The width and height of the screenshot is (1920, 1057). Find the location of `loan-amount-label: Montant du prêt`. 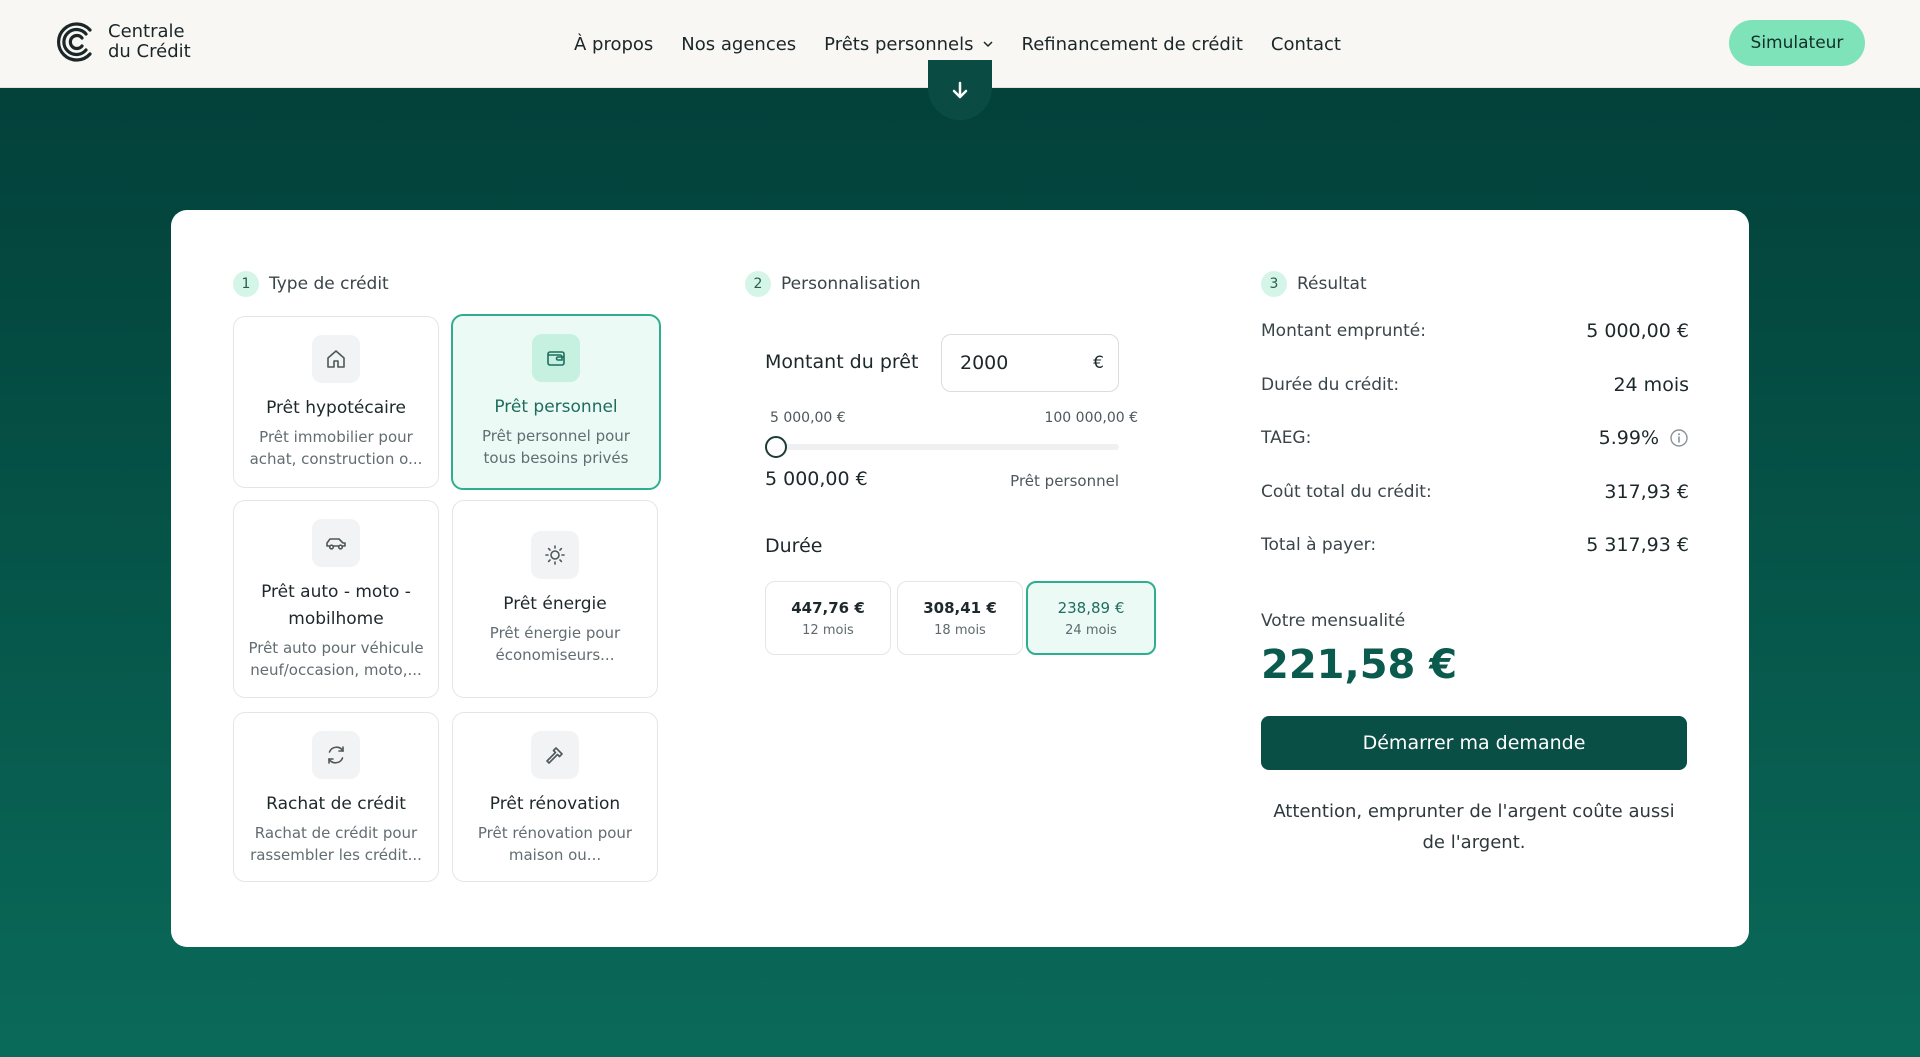

loan-amount-label: Montant du prêt is located at coordinates (842, 362).